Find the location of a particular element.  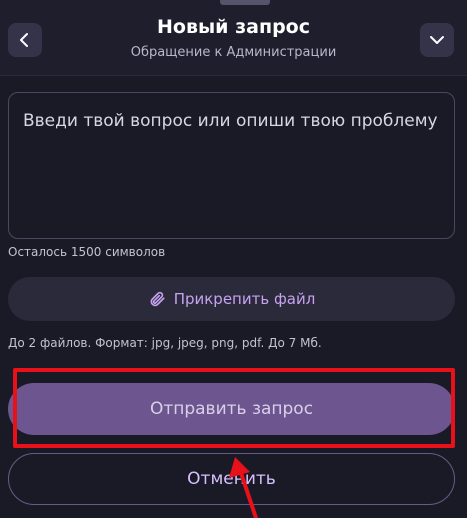

chevron-left-icon is located at coordinates (24, 40).